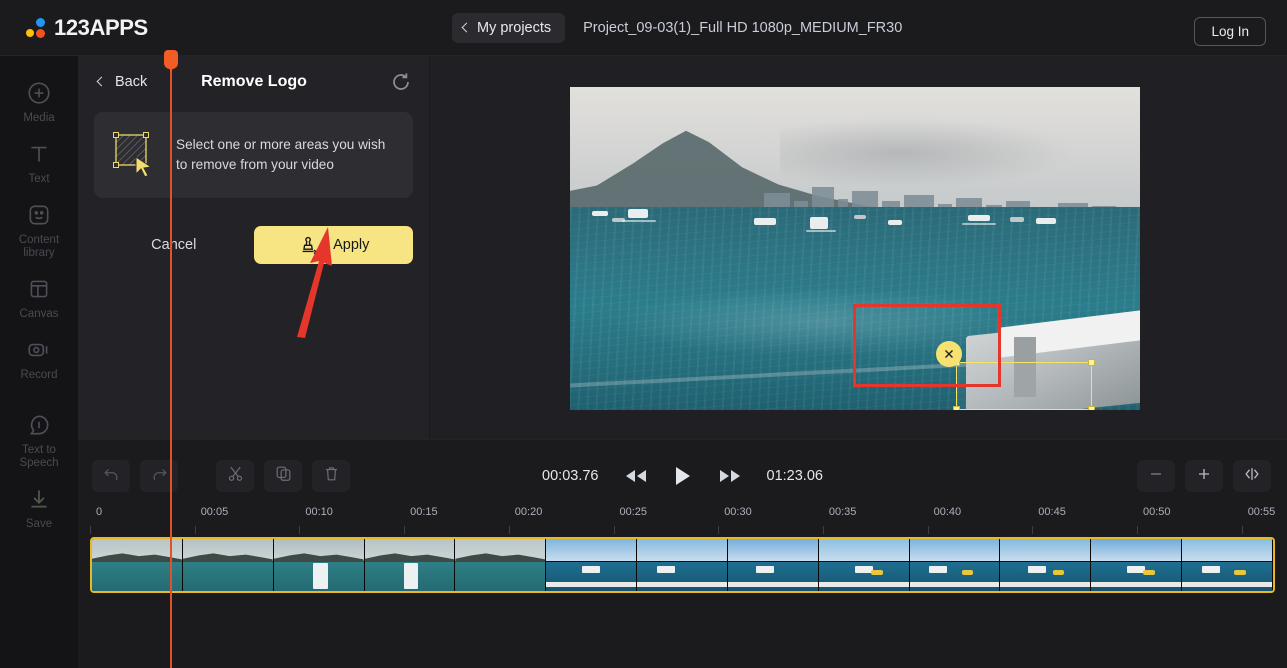  Describe the element at coordinates (570, 476) in the screenshot. I see `current-time: 00:03.76` at that location.